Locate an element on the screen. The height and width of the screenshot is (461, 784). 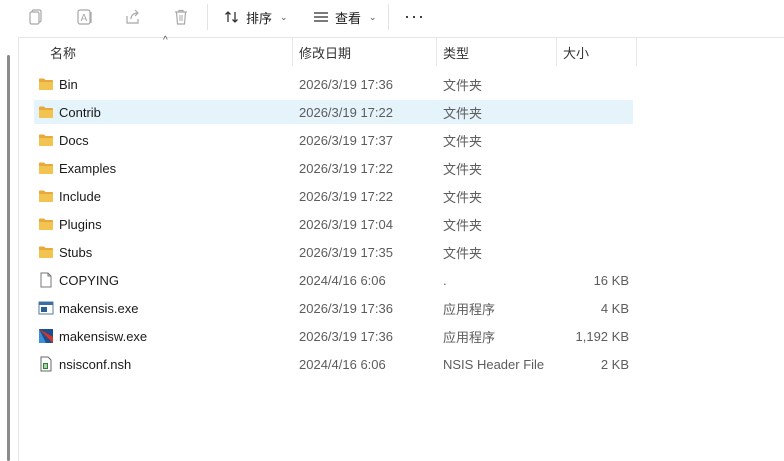
file-row: Docs 2026/3/19 17:37 文件夹 is located at coordinates (333, 140).